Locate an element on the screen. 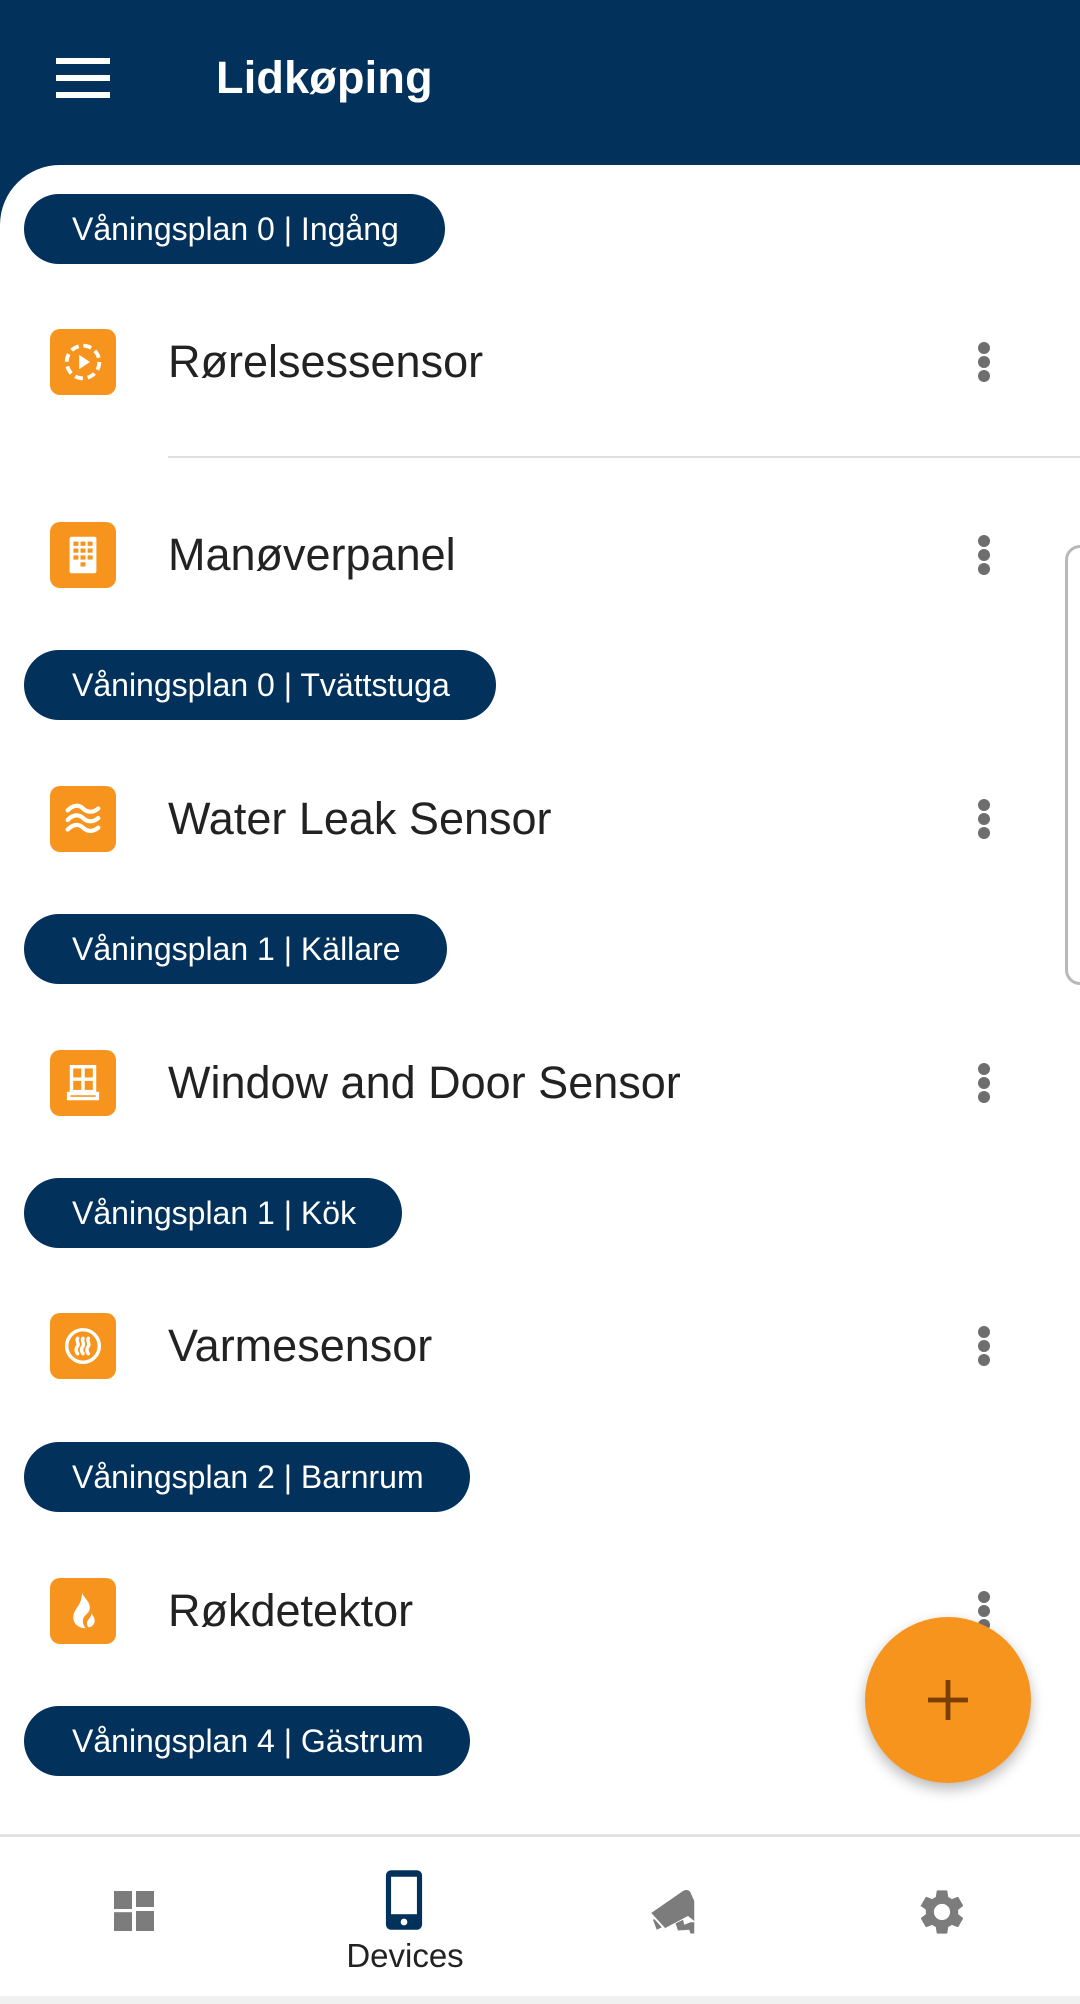 The image size is (1080, 2004). device-row: Rørelsessensor is located at coordinates (540, 362).